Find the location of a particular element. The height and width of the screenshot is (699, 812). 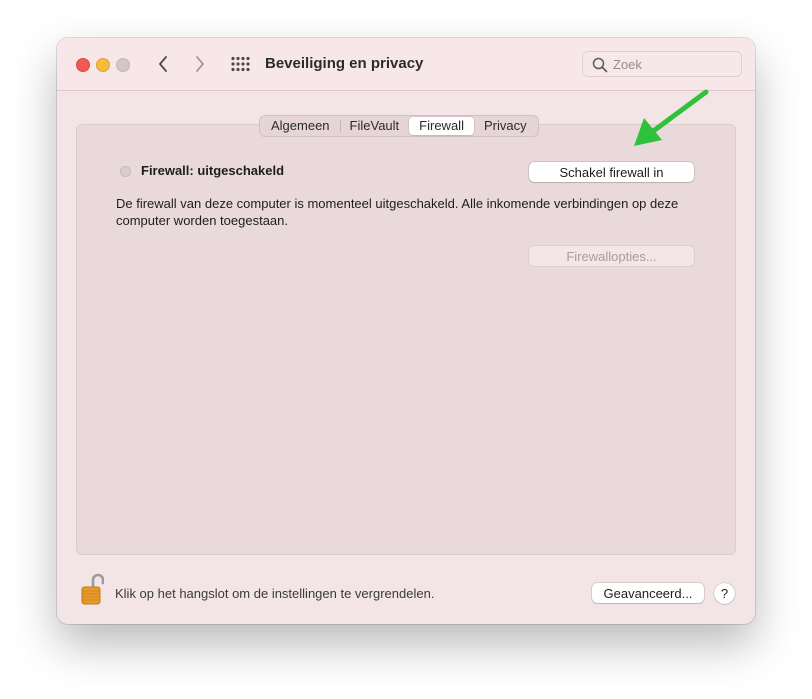

chevron-left-icon is located at coordinates (163, 64).